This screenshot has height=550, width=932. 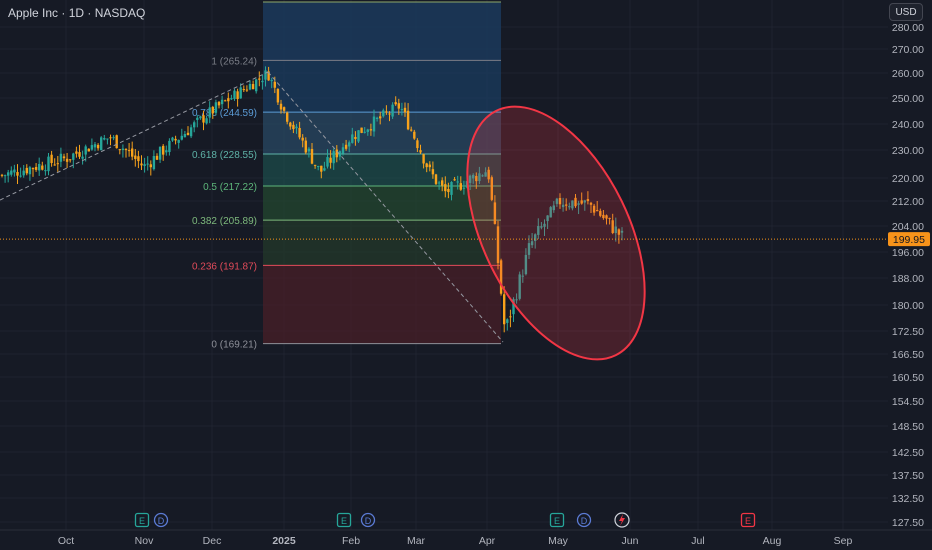 I want to click on event-marker-letter: D, so click(x=161, y=521).